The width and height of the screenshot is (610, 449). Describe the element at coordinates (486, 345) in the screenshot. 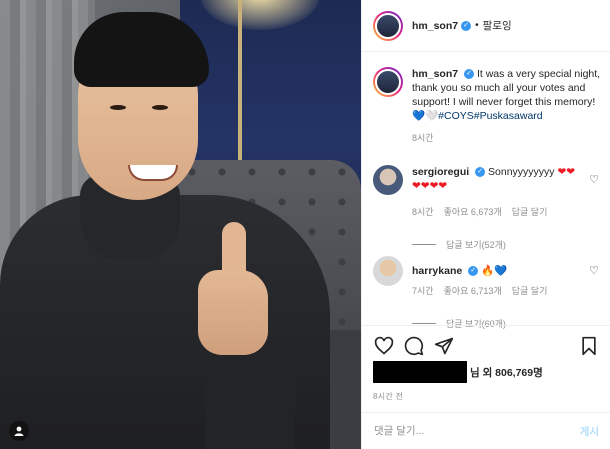

I see `action-bar` at that location.